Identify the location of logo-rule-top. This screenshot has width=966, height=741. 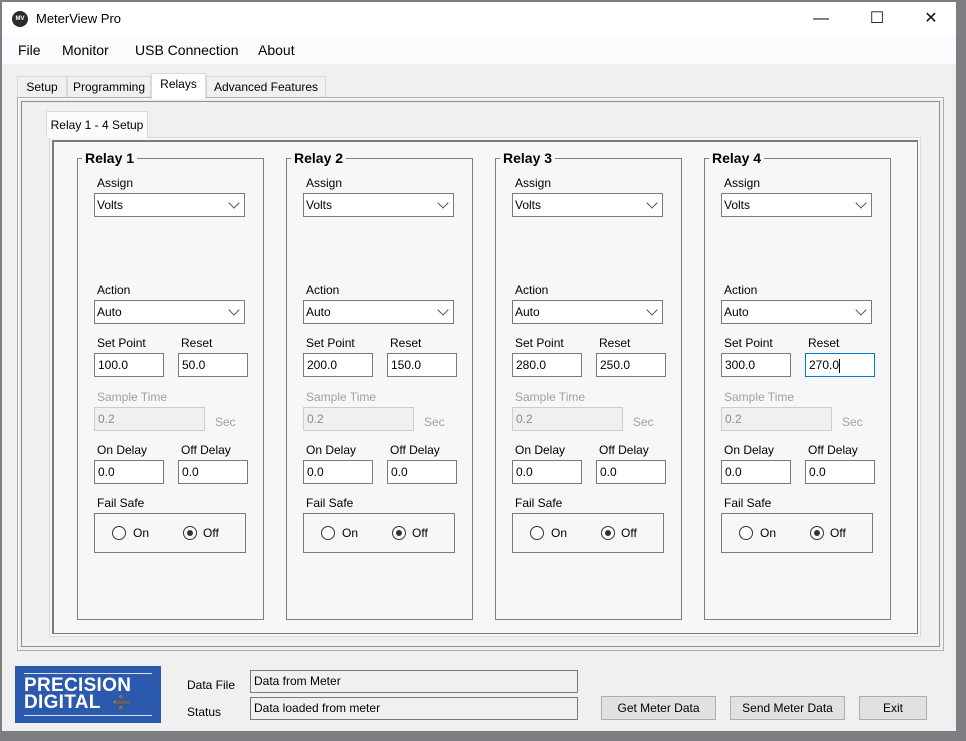
(88, 673).